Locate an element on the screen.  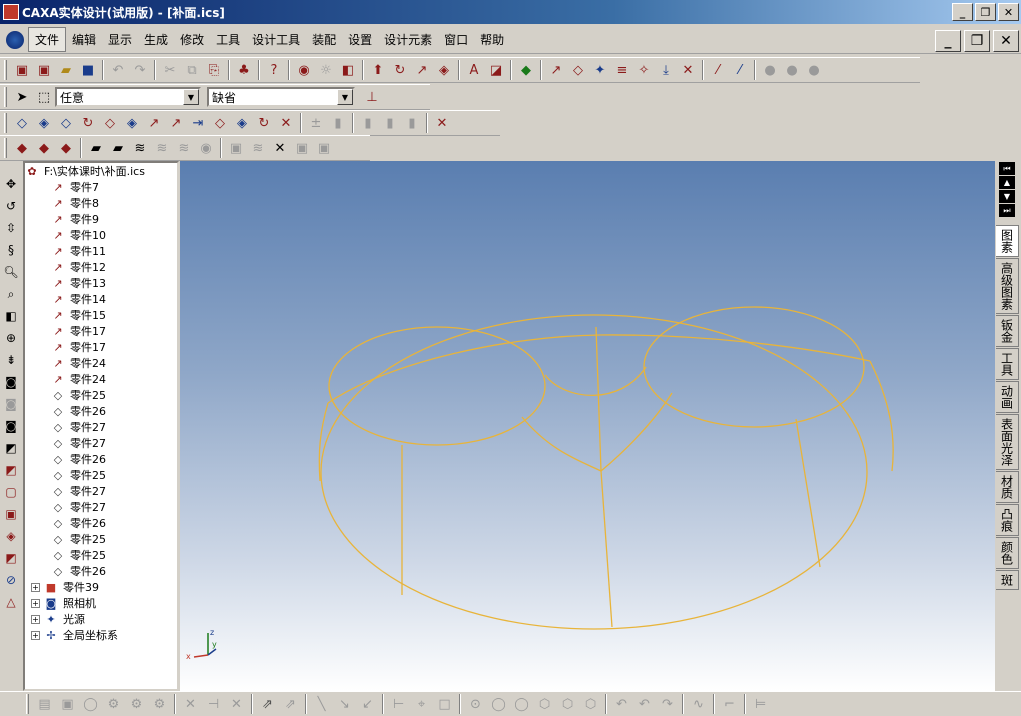
new-icon: ▣ is located at coordinates (22, 70).